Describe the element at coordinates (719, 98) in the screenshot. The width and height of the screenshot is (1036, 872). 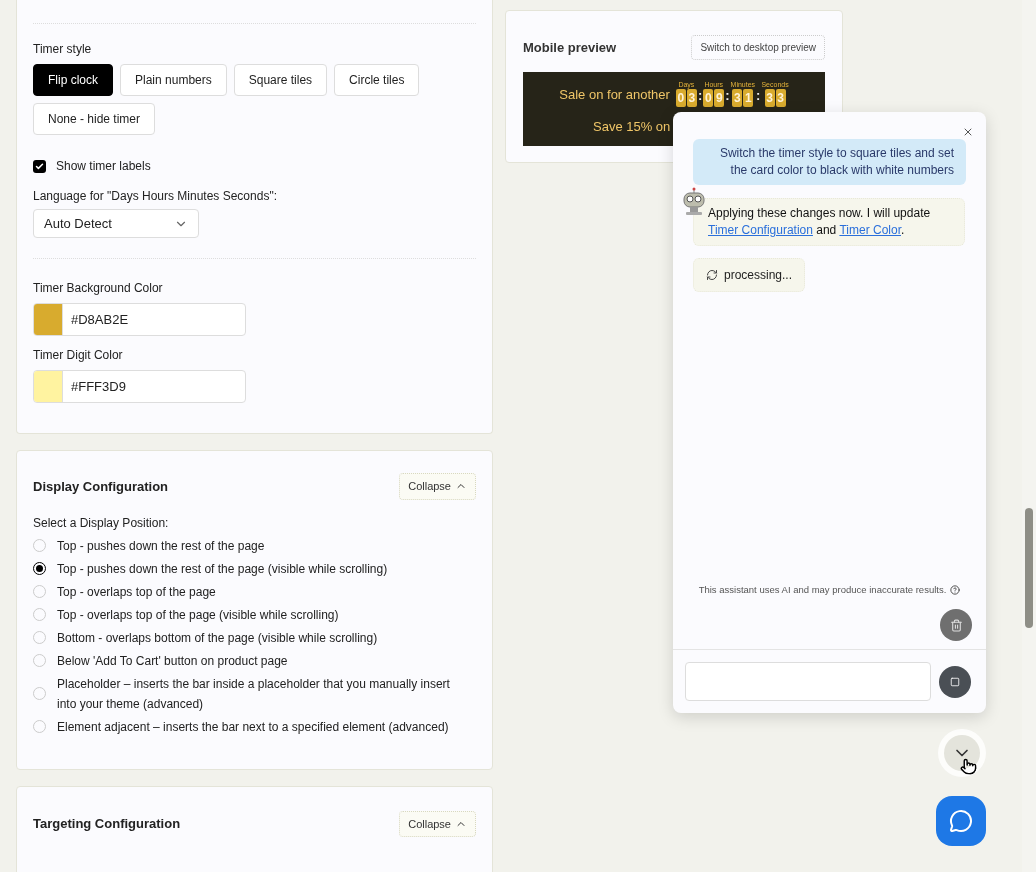
I see `digit-tile: 9` at that location.